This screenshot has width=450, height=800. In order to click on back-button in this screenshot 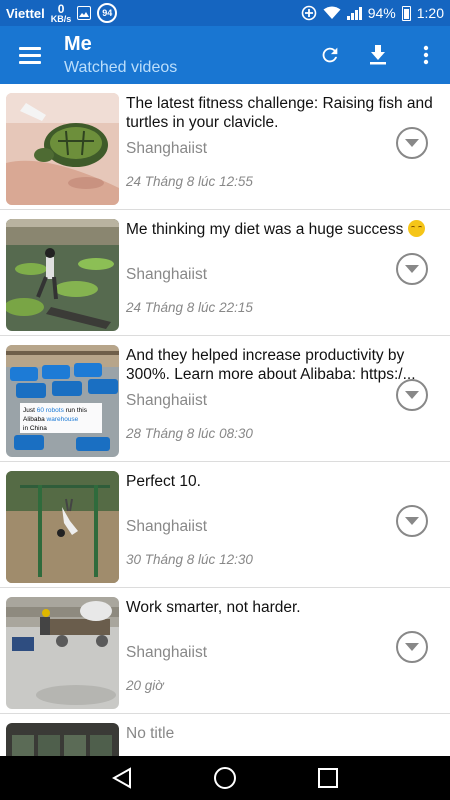, I will do `click(122, 778)`.